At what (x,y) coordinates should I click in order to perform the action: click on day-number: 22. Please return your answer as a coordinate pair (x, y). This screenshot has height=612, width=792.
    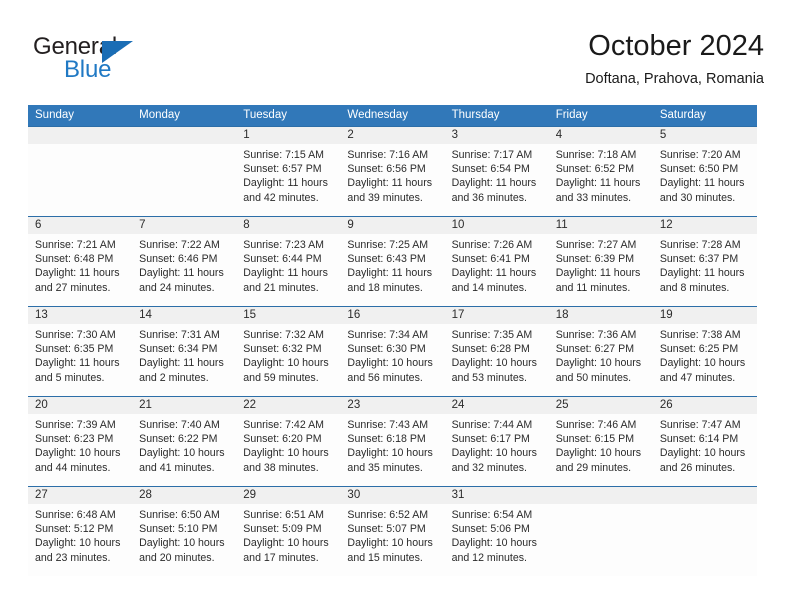
    Looking at the image, I should click on (288, 405).